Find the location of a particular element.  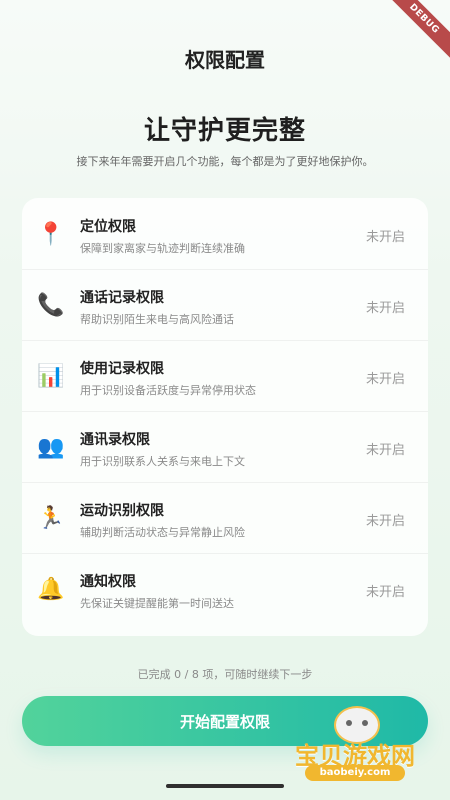

contacts-icon: 👥 is located at coordinates (51, 447).